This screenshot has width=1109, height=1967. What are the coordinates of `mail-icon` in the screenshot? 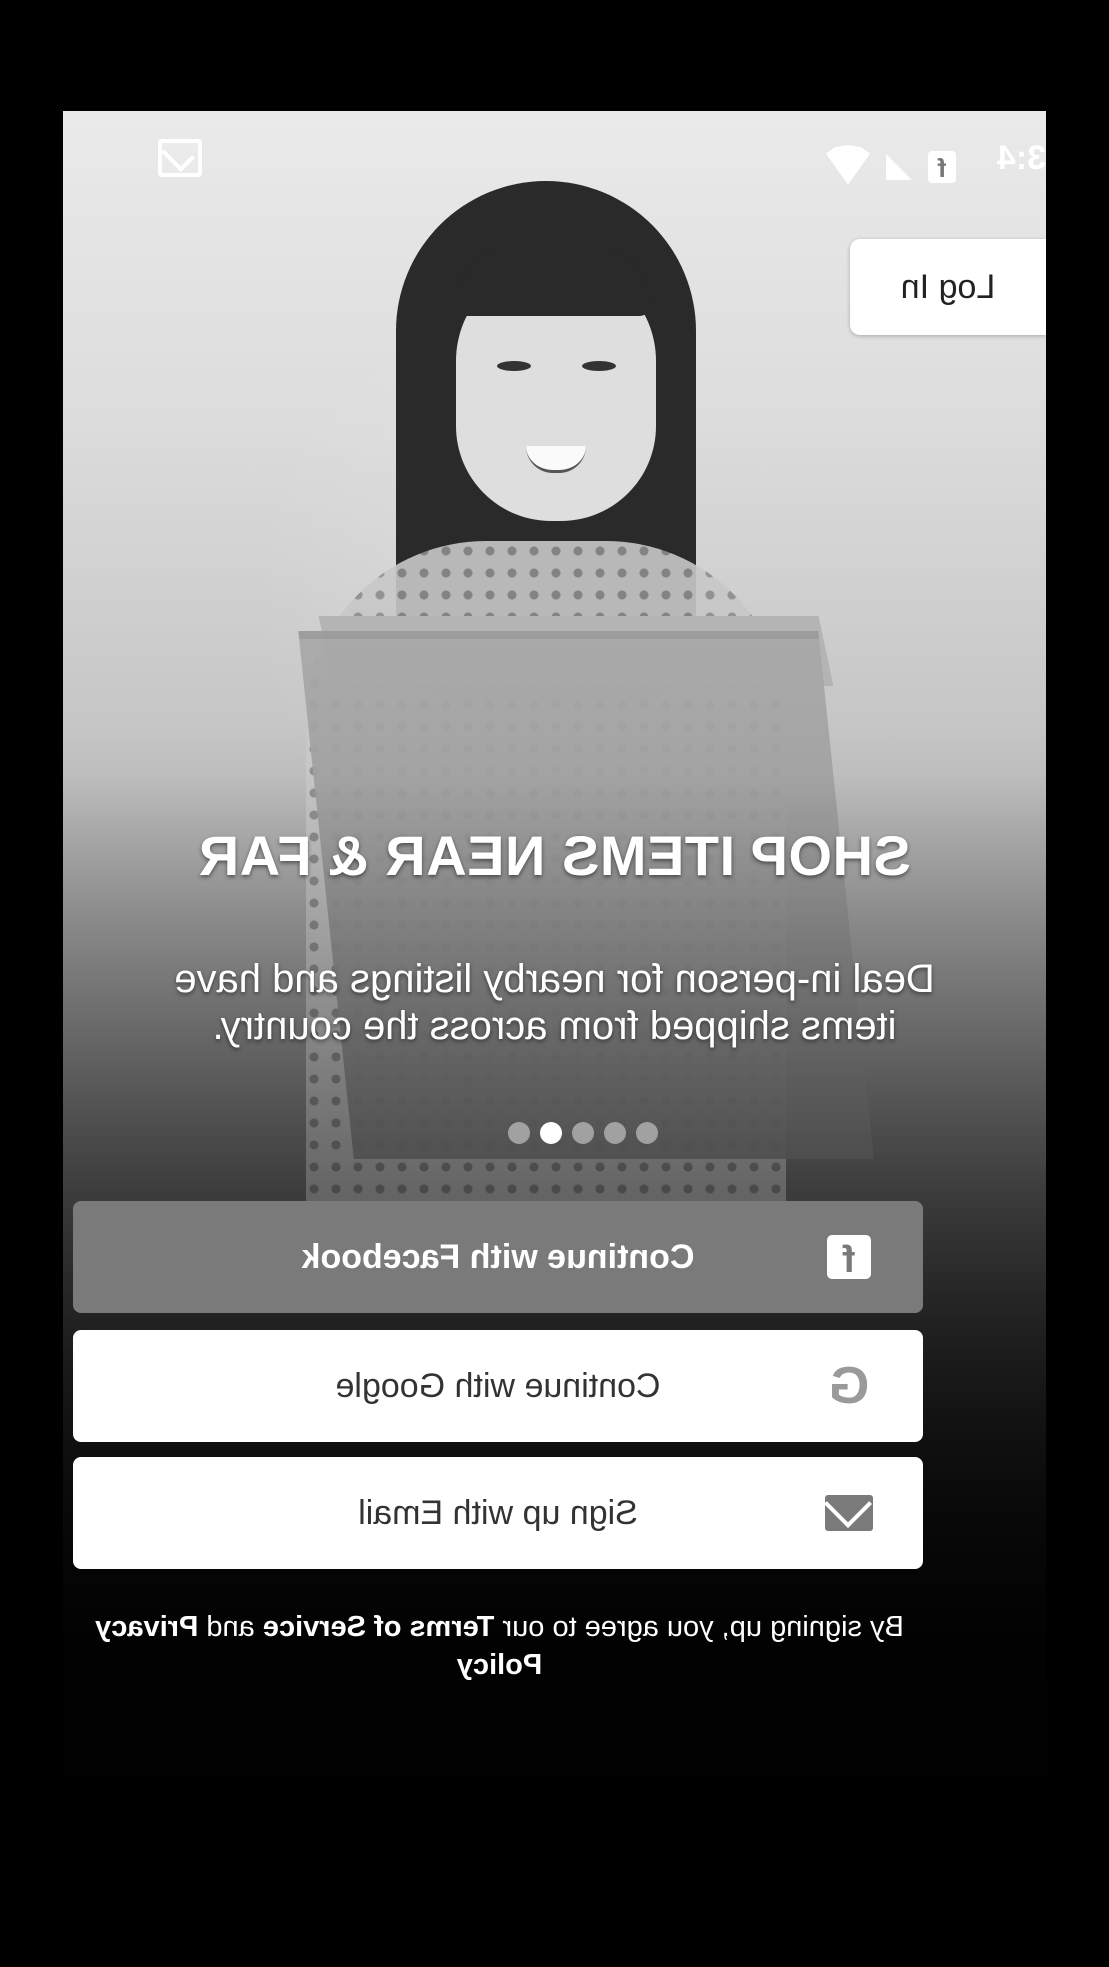 It's located at (849, 1513).